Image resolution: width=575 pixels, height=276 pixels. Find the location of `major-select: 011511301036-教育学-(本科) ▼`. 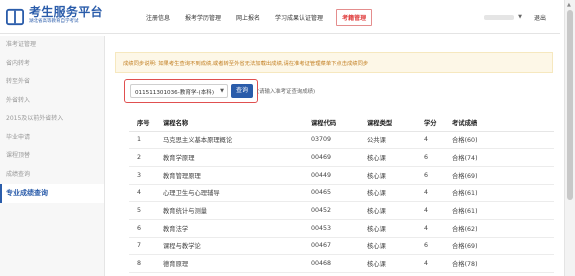

major-select: 011511301036-教育学-(本科) ▼ is located at coordinates (179, 91).